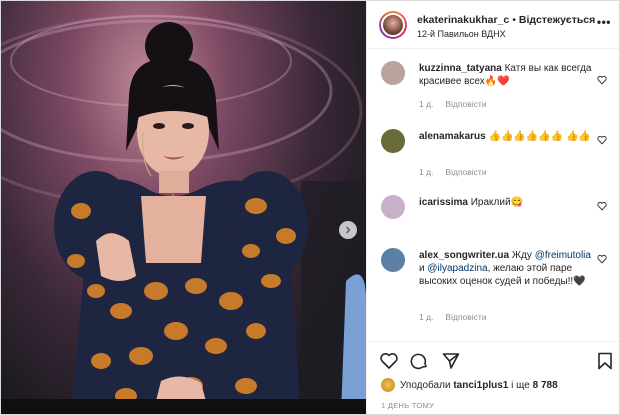  Describe the element at coordinates (451, 361) in the screenshot. I see `share-icon` at that location.